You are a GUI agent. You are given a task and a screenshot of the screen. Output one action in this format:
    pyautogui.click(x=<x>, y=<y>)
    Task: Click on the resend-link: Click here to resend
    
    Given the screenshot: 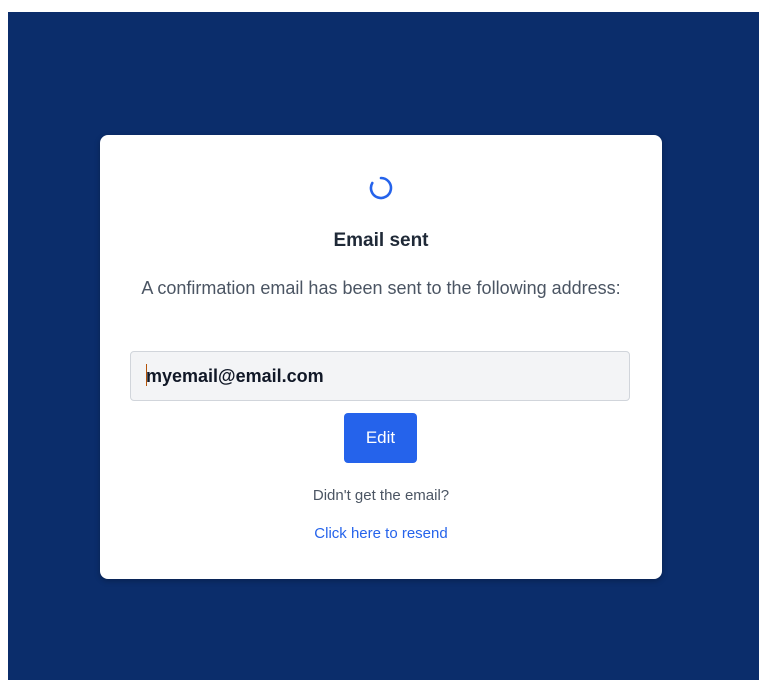 What is the action you would take?
    pyautogui.click(x=381, y=533)
    